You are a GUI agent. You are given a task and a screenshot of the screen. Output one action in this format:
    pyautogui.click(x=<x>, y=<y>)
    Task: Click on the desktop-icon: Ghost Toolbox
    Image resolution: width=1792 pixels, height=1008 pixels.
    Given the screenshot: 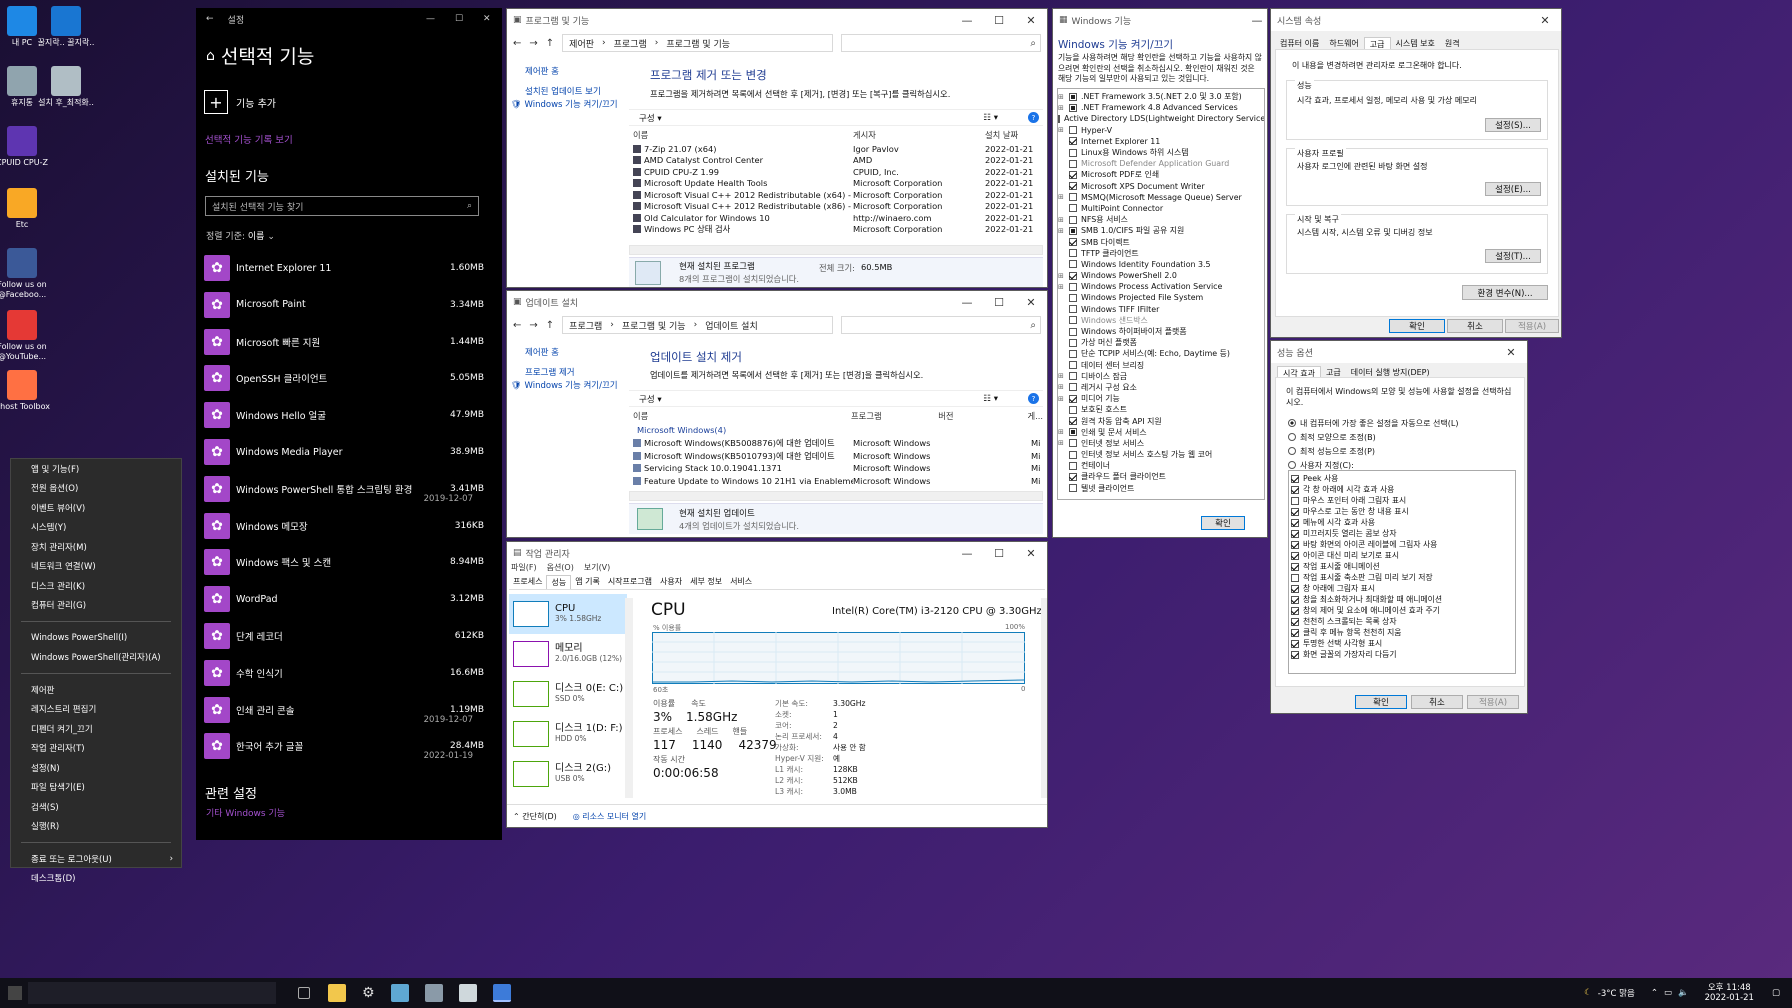 What is the action you would take?
    pyautogui.click(x=26, y=391)
    